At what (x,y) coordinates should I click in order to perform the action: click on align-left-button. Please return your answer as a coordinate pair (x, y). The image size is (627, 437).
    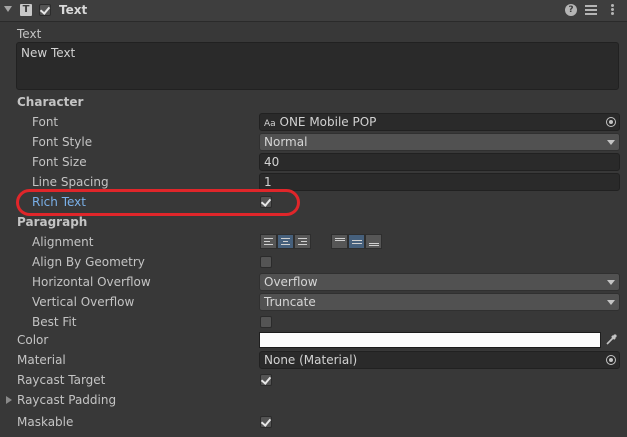
    Looking at the image, I should click on (268, 241).